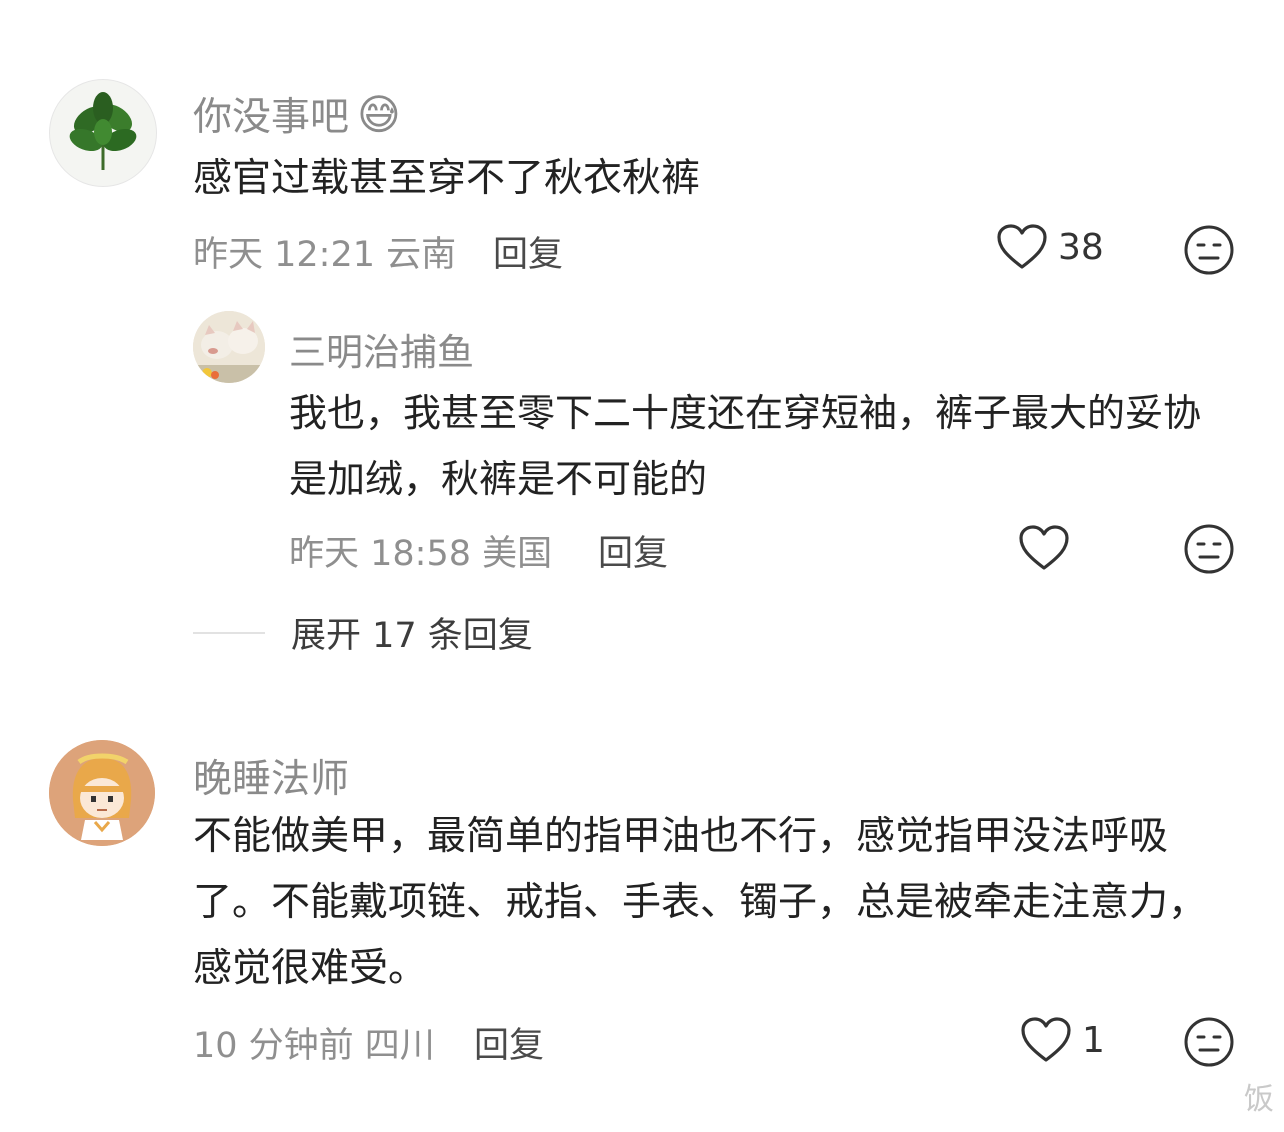  I want to click on comment-text: 感官过载甚至穿不了秋衣秋裤, so click(447, 178).